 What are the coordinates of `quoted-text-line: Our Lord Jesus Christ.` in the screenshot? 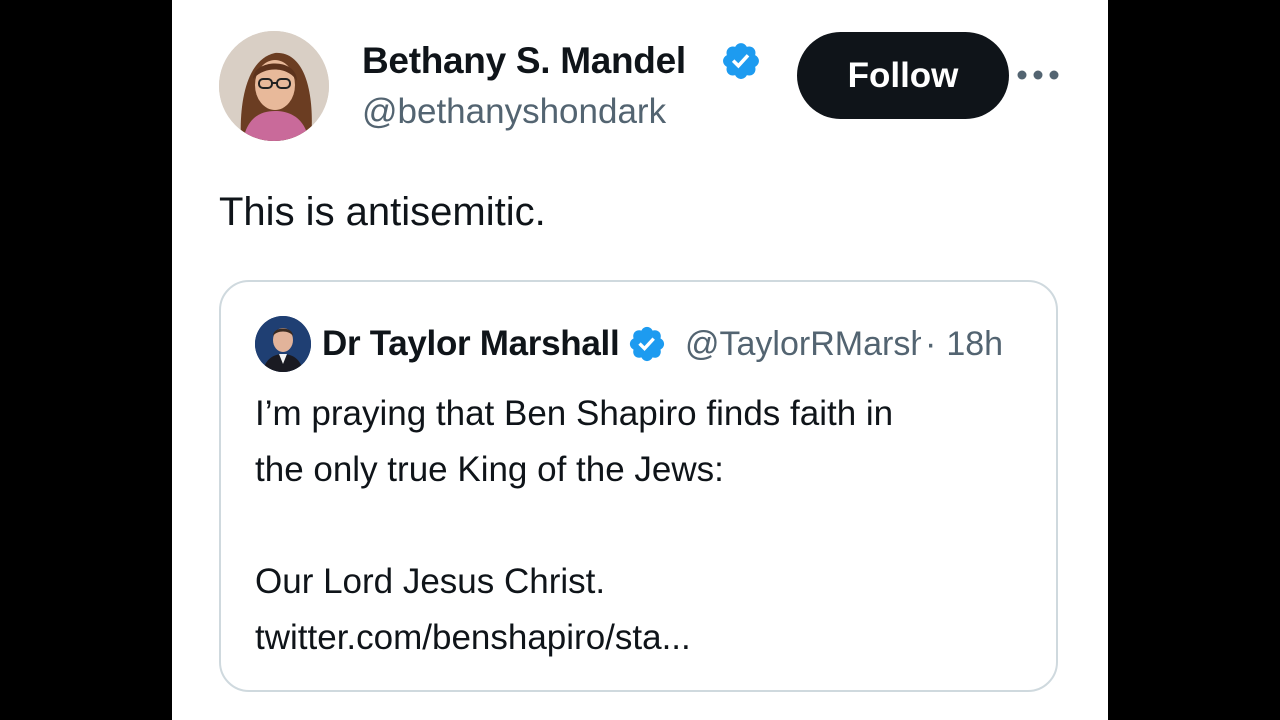 It's located at (430, 581).